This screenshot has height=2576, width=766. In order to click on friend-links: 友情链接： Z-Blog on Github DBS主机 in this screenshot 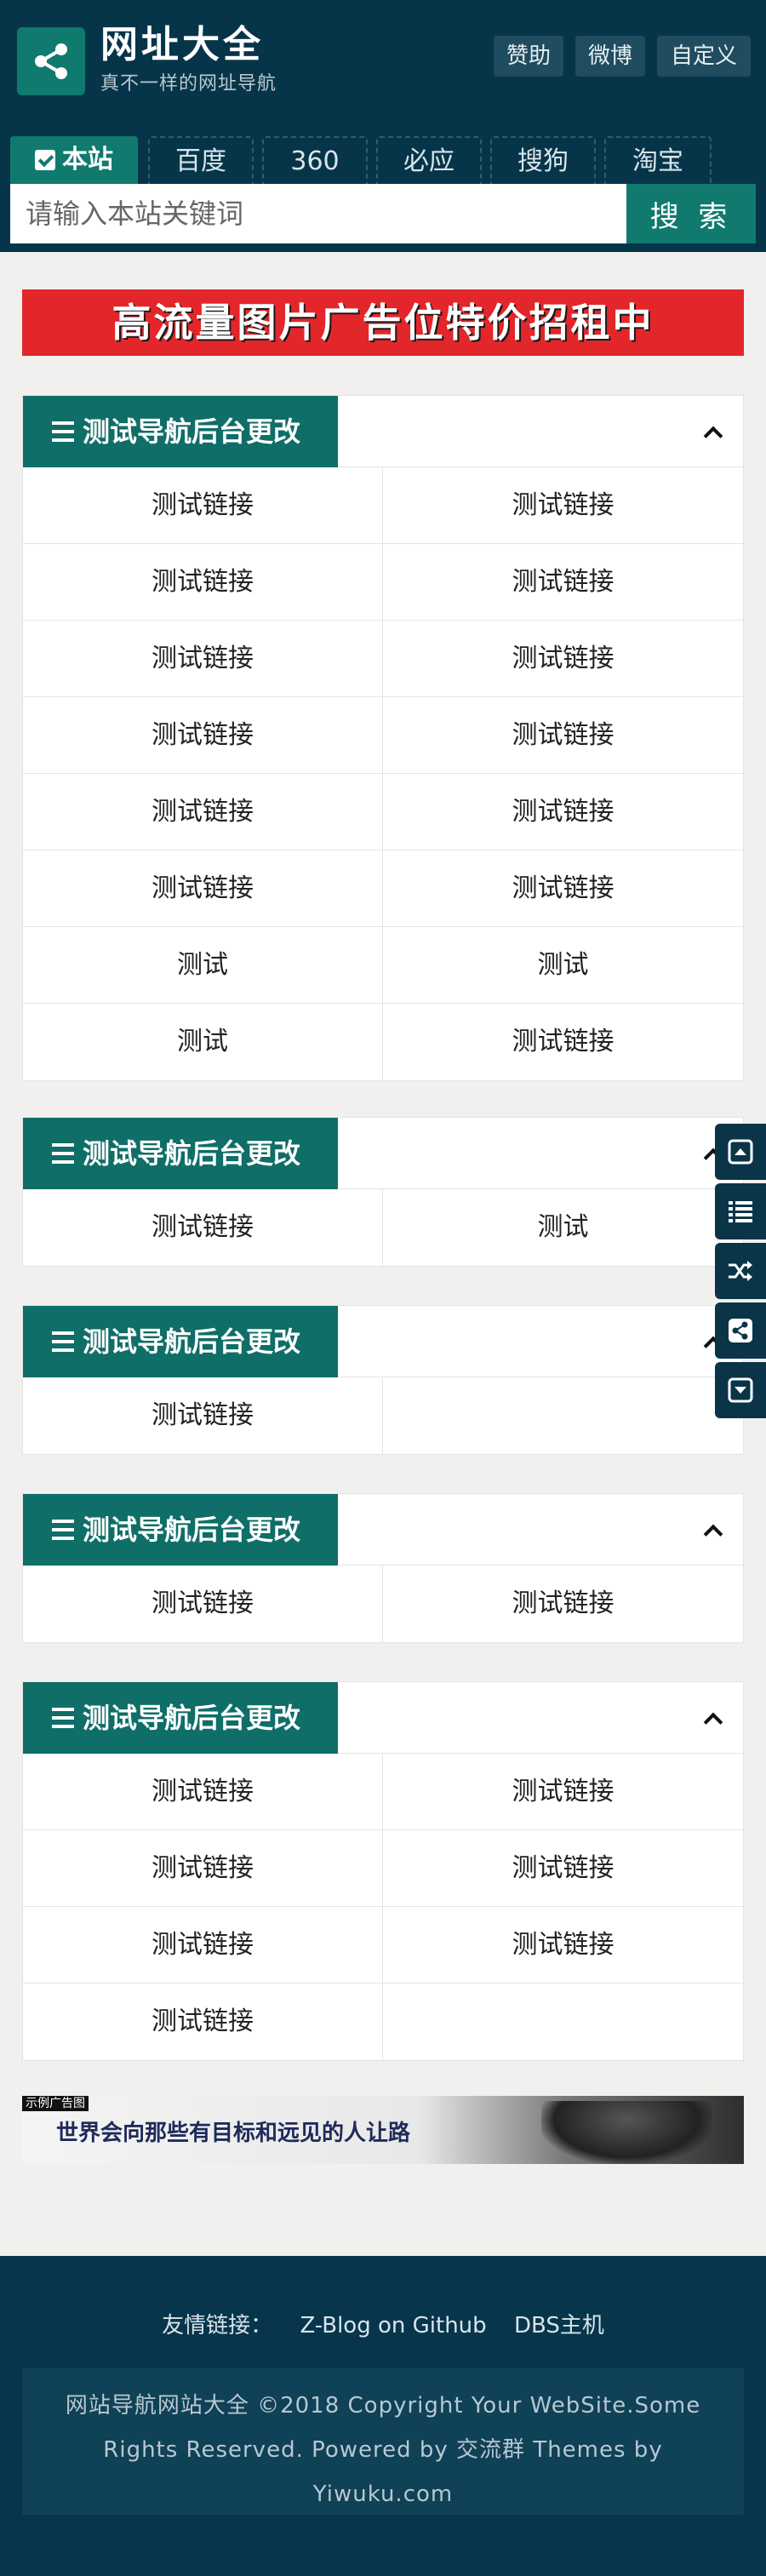, I will do `click(383, 2326)`.